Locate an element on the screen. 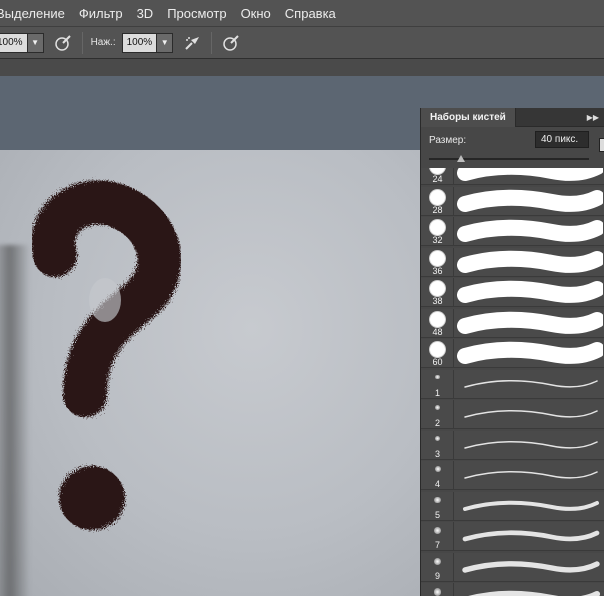 The image size is (604, 596). size-slider is located at coordinates (512, 159).